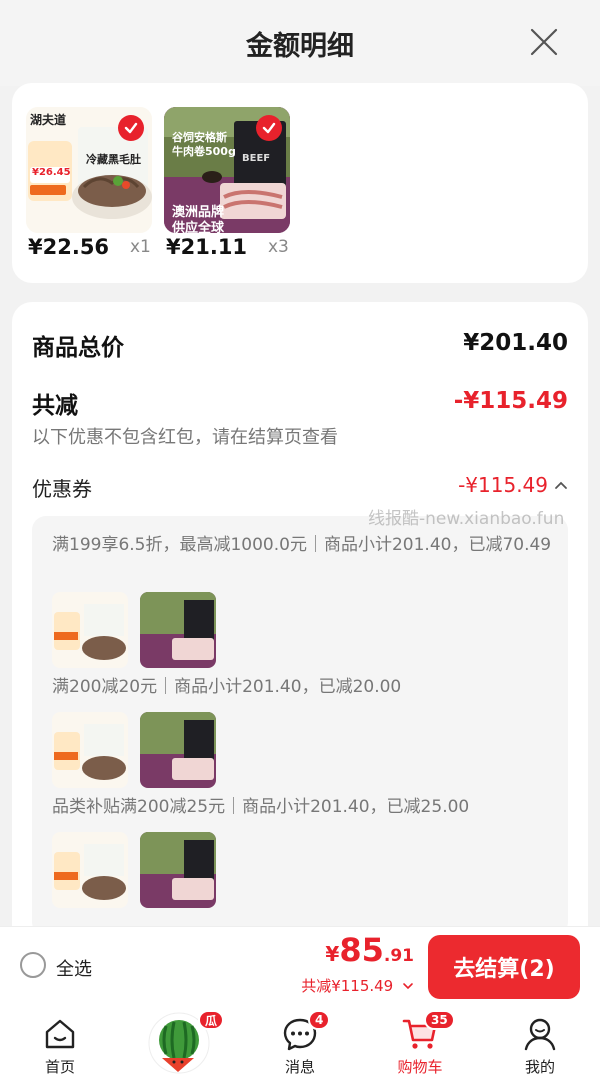  Describe the element at coordinates (299, 1067) in the screenshot. I see `tab-messages-label: 消息` at that location.